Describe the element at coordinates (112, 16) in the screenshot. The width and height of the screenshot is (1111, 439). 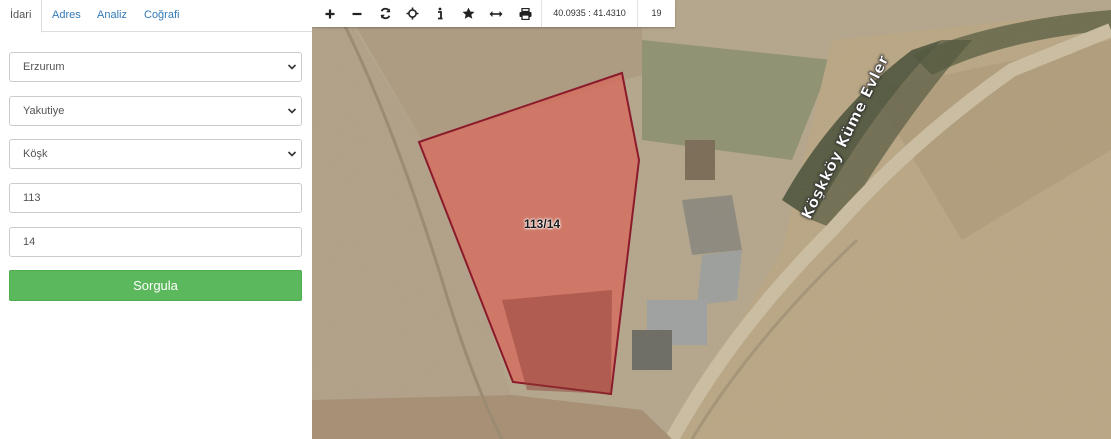
I see `tab-analiz: Analiz` at that location.